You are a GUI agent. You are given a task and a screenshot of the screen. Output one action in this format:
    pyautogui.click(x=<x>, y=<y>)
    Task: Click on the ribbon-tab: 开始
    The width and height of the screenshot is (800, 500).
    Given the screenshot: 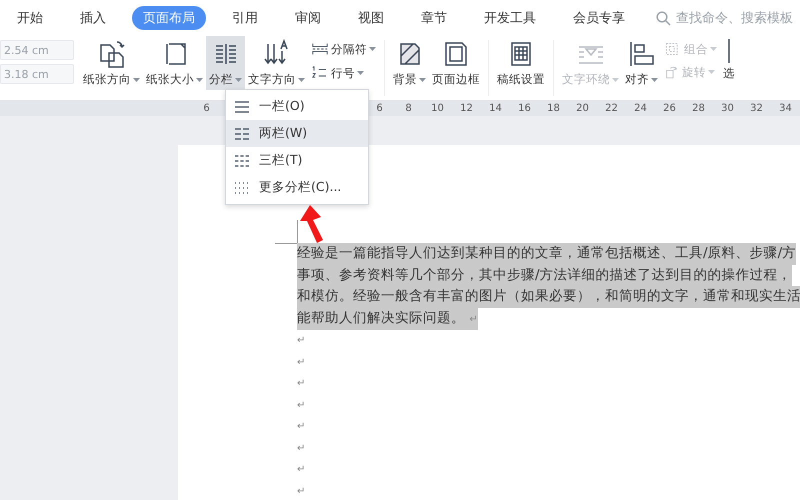 What is the action you would take?
    pyautogui.click(x=30, y=18)
    